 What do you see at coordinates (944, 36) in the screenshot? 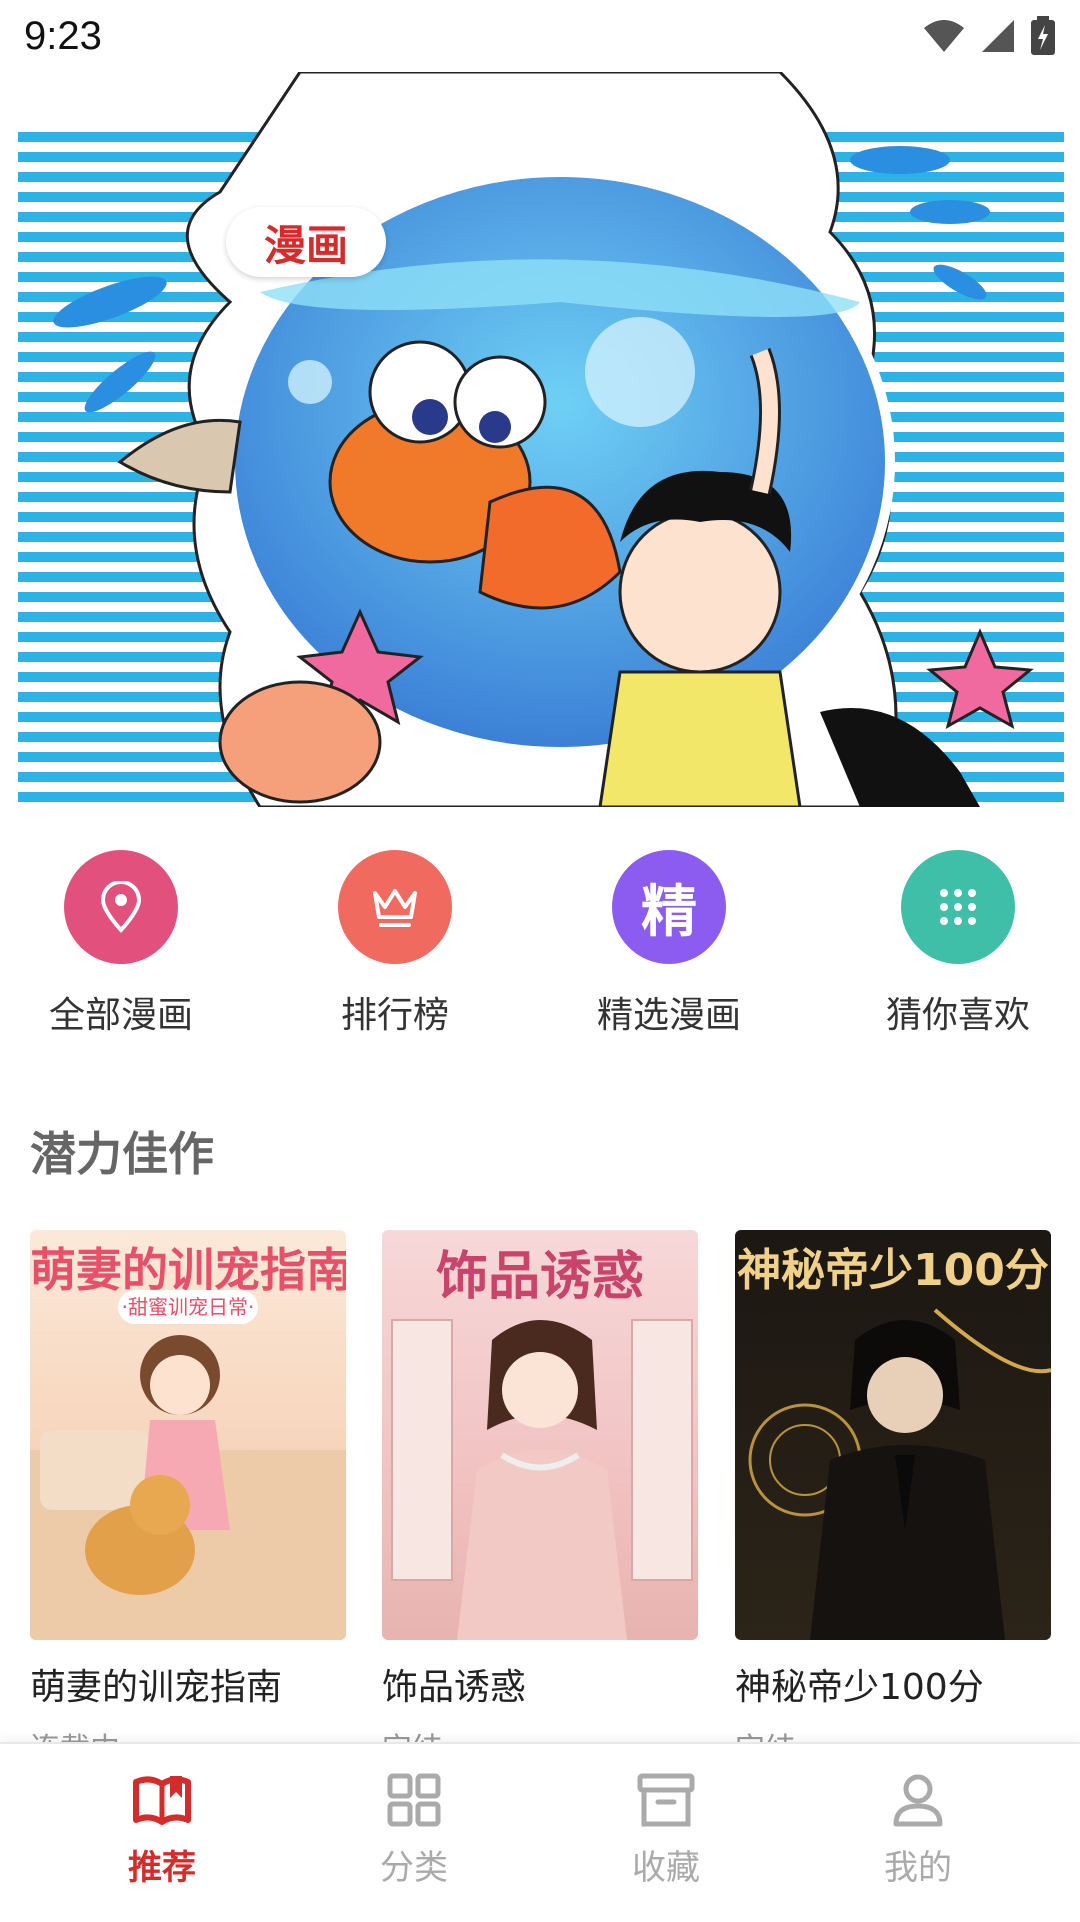
I see `wifi-icon` at bounding box center [944, 36].